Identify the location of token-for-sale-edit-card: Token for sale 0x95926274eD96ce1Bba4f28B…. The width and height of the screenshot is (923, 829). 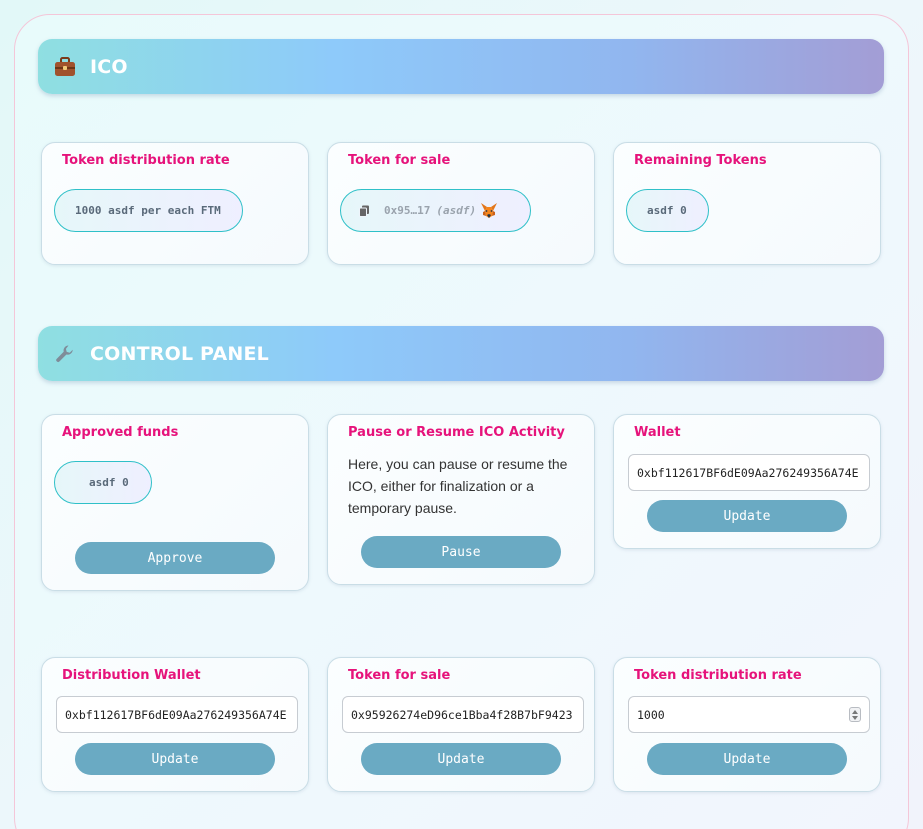
(461, 724).